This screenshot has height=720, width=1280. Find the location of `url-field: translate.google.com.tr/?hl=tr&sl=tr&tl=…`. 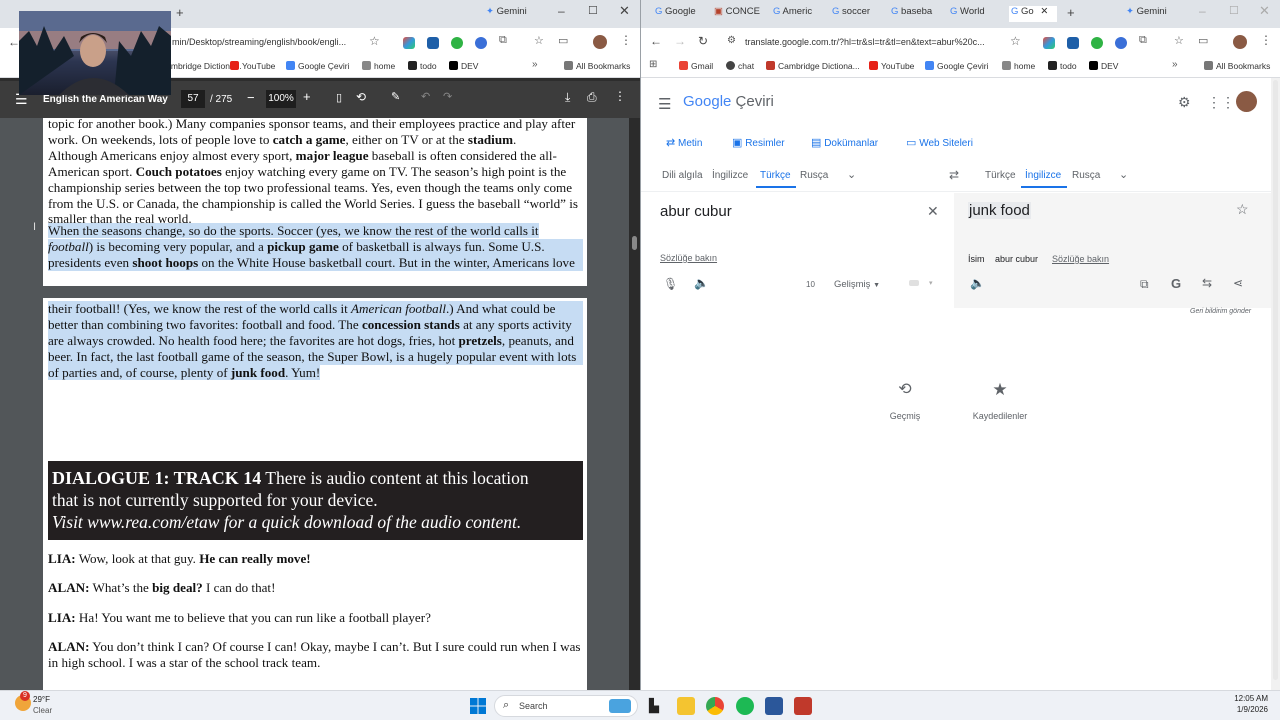

url-field: translate.google.com.tr/?hl=tr&sl=tr&tl=… is located at coordinates (875, 42).